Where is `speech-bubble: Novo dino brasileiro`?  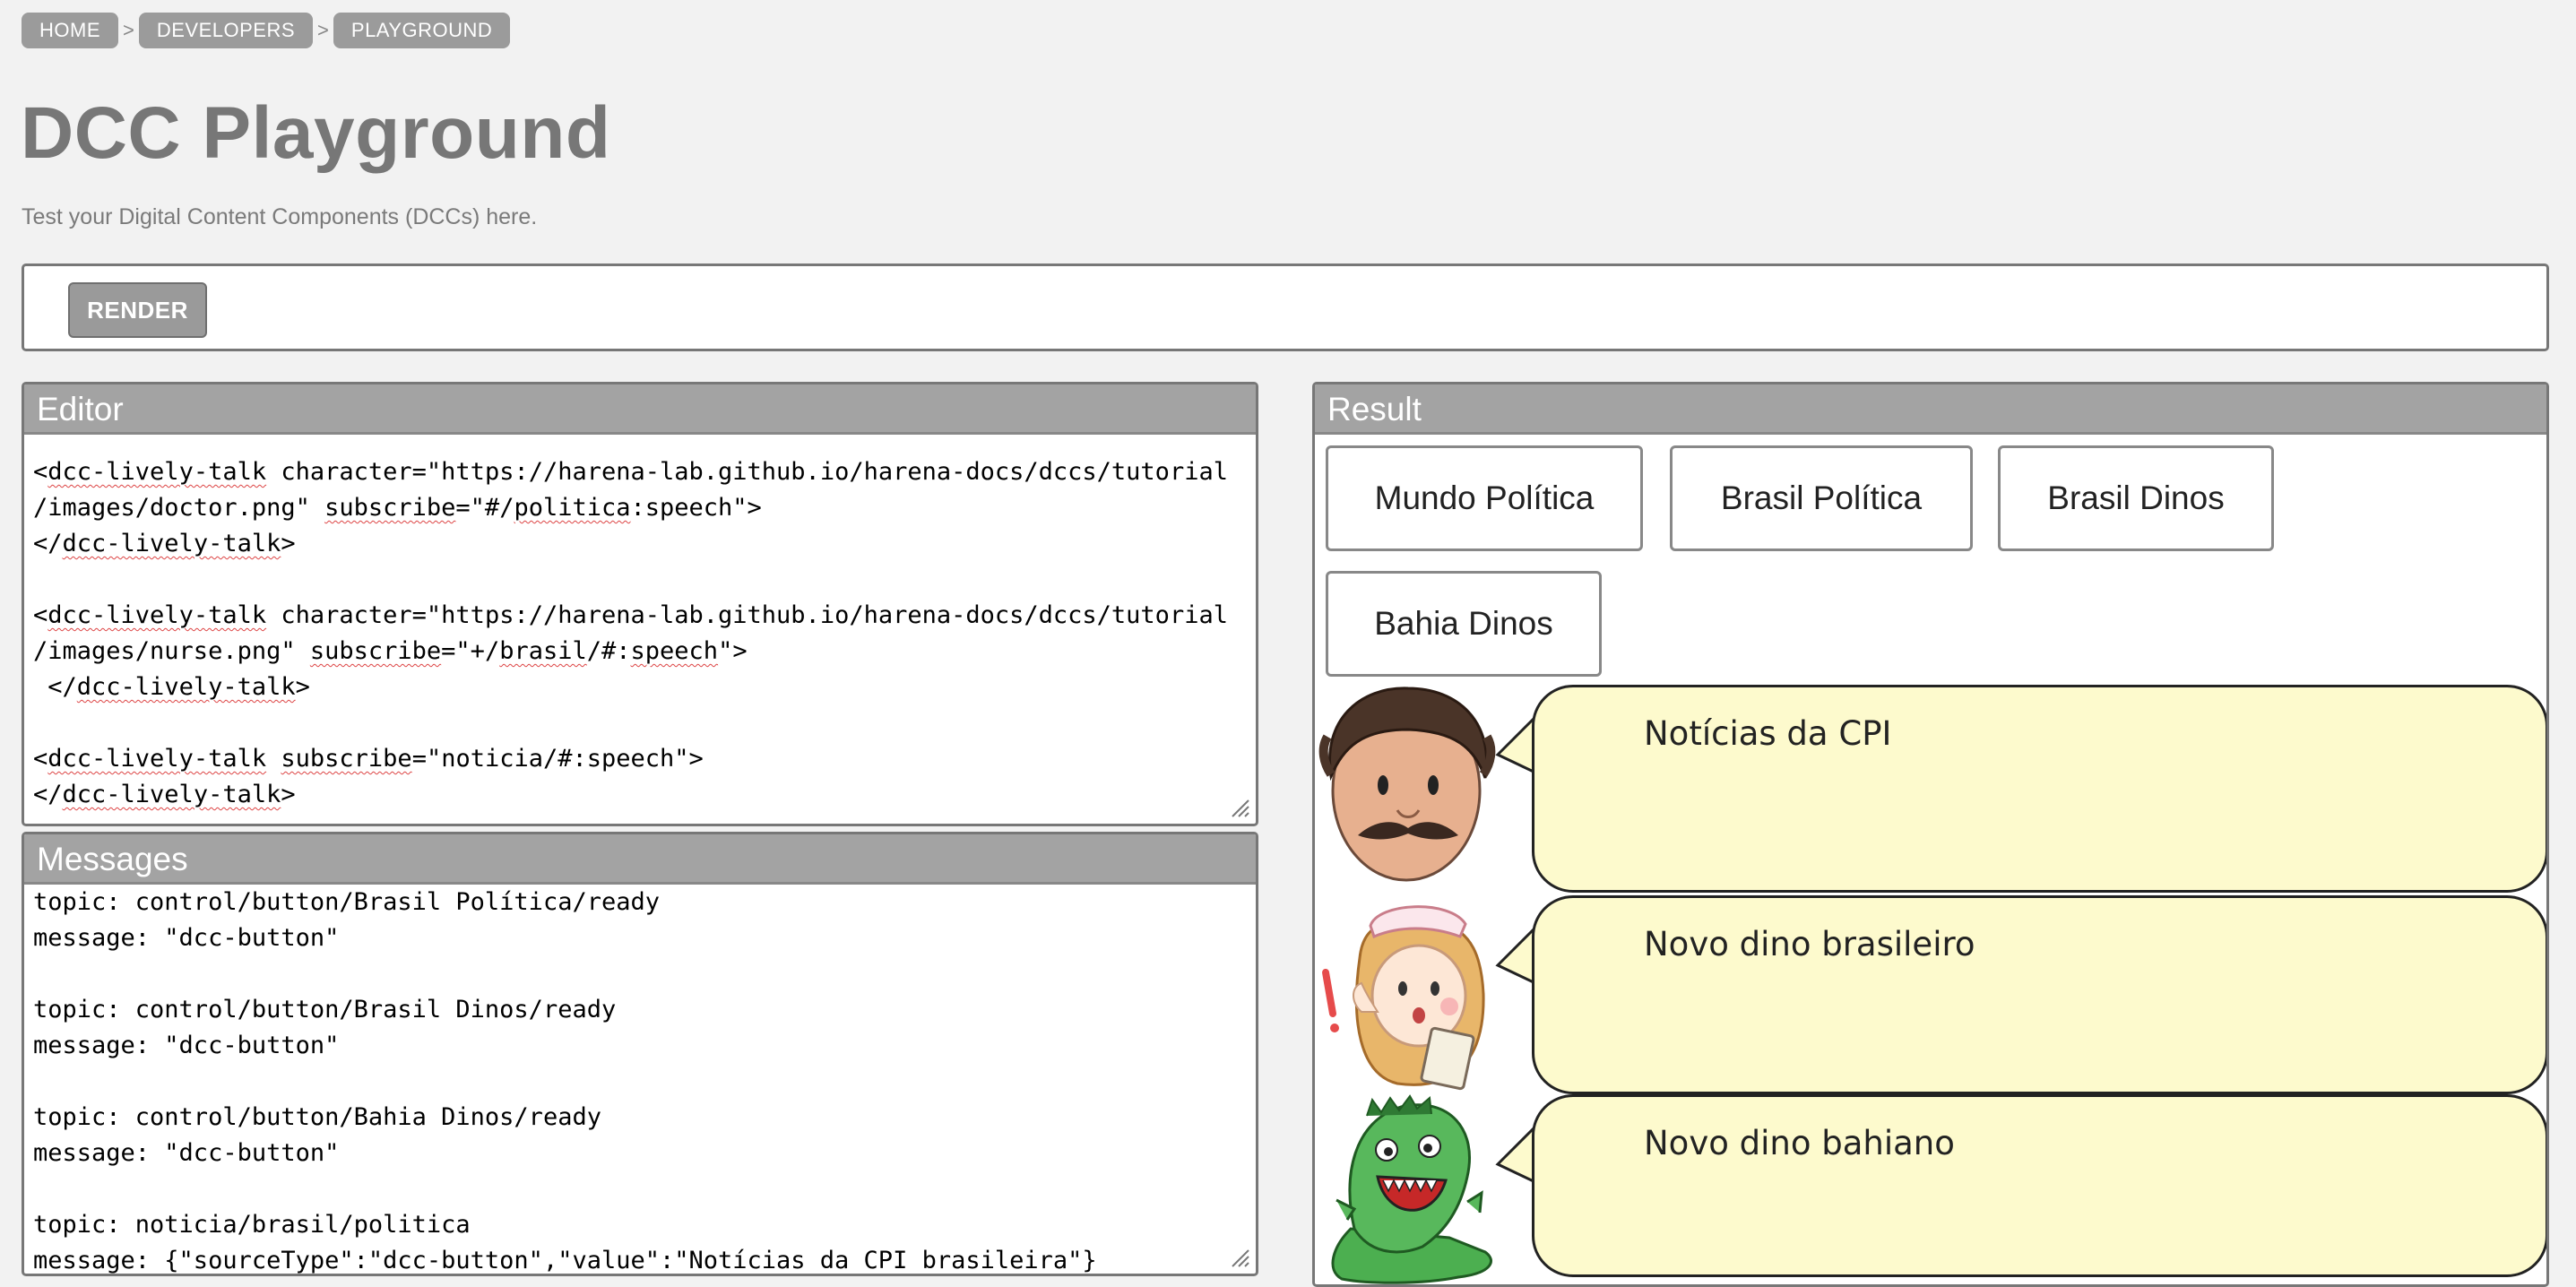
speech-bubble: Novo dino brasileiro is located at coordinates (2039, 994).